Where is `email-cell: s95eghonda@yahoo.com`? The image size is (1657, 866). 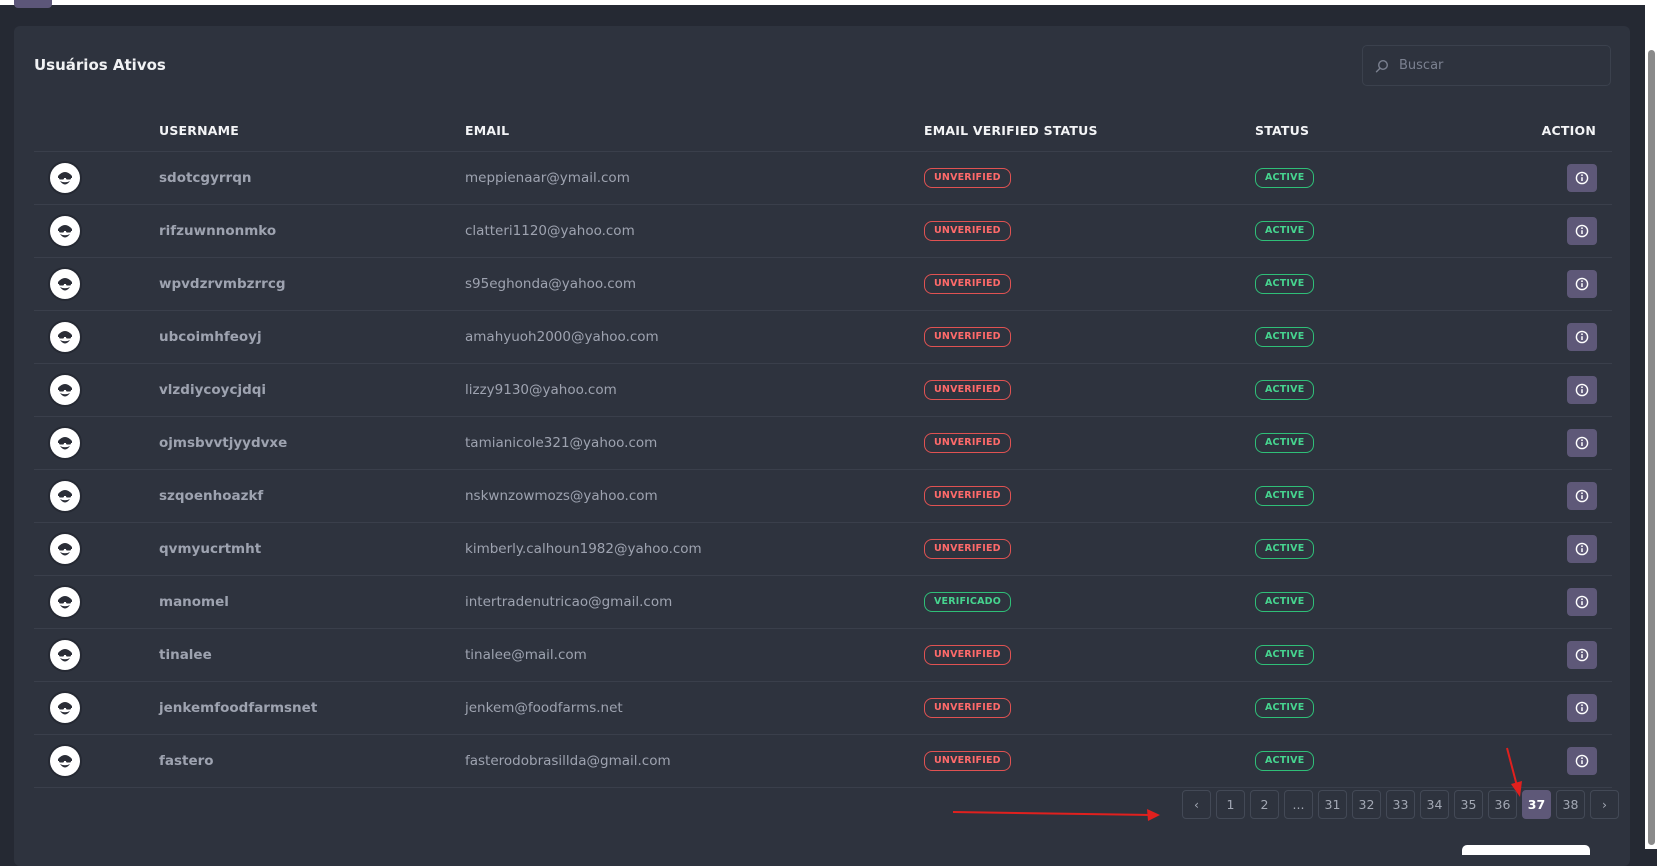
email-cell: s95eghonda@yahoo.com is located at coordinates (694, 284).